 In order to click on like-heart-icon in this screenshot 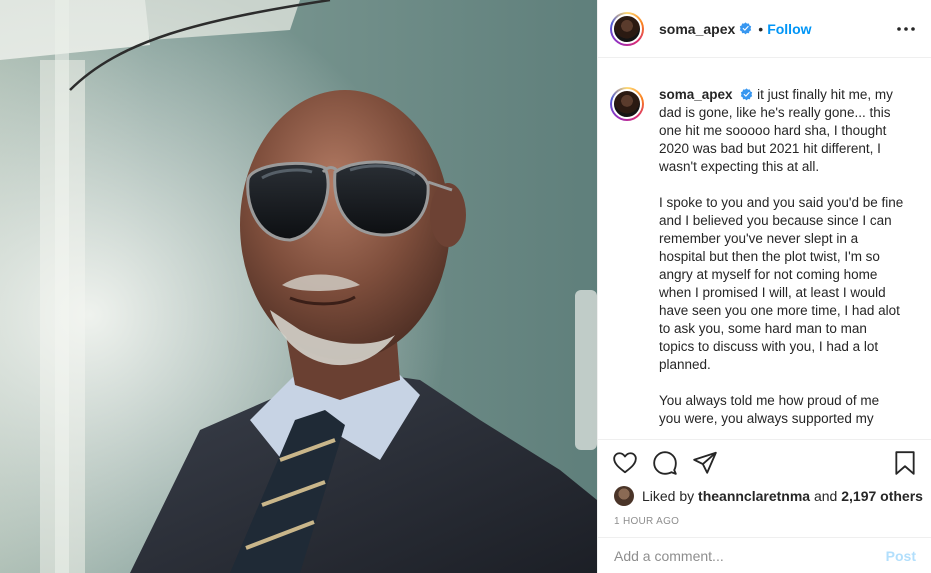, I will do `click(625, 463)`.